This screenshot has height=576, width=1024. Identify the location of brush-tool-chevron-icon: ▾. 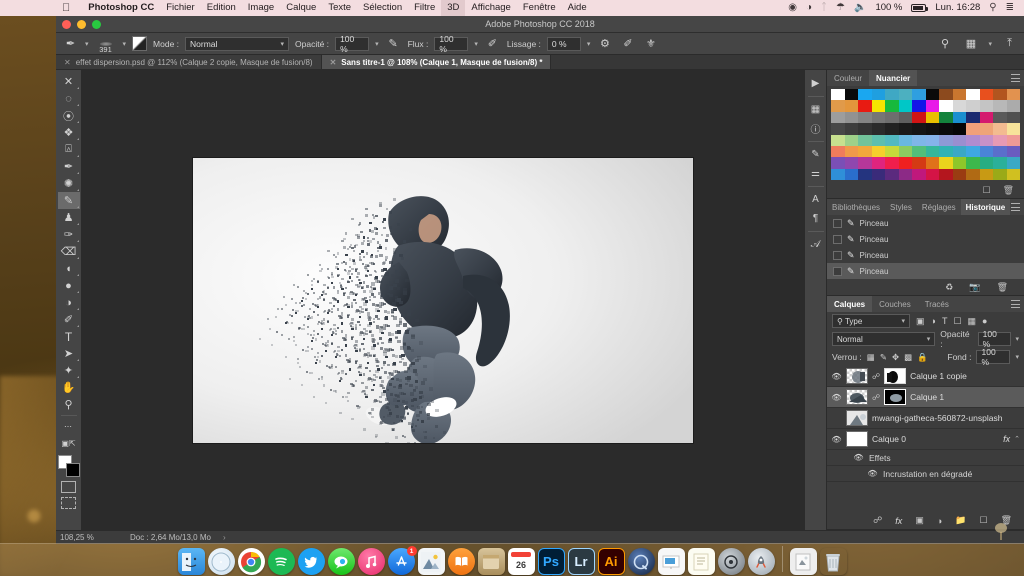
(87, 44).